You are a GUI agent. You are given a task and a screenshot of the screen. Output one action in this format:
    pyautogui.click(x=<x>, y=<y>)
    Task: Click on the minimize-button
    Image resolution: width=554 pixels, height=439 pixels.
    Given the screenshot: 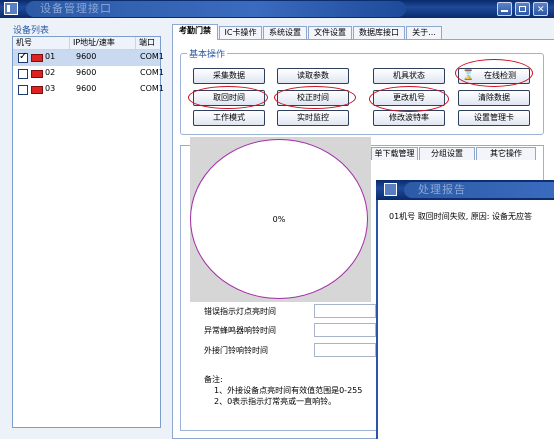 What is the action you would take?
    pyautogui.click(x=504, y=9)
    